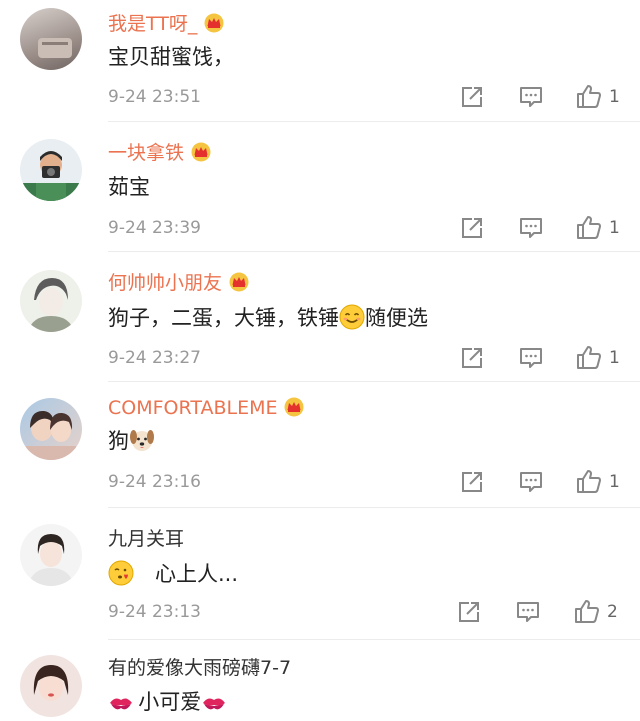 The width and height of the screenshot is (640, 721). I want to click on username: 我是TT呀_, so click(166, 25).